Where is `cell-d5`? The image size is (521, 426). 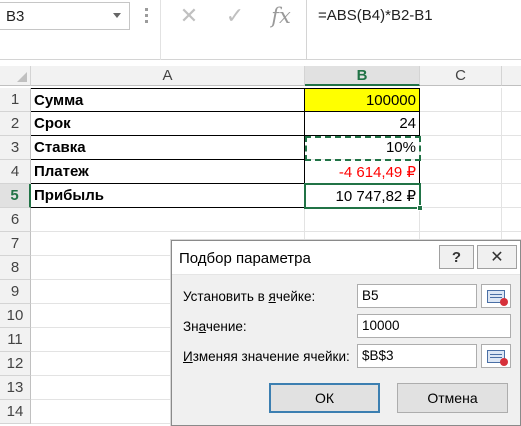
cell-d5 is located at coordinates (511, 196).